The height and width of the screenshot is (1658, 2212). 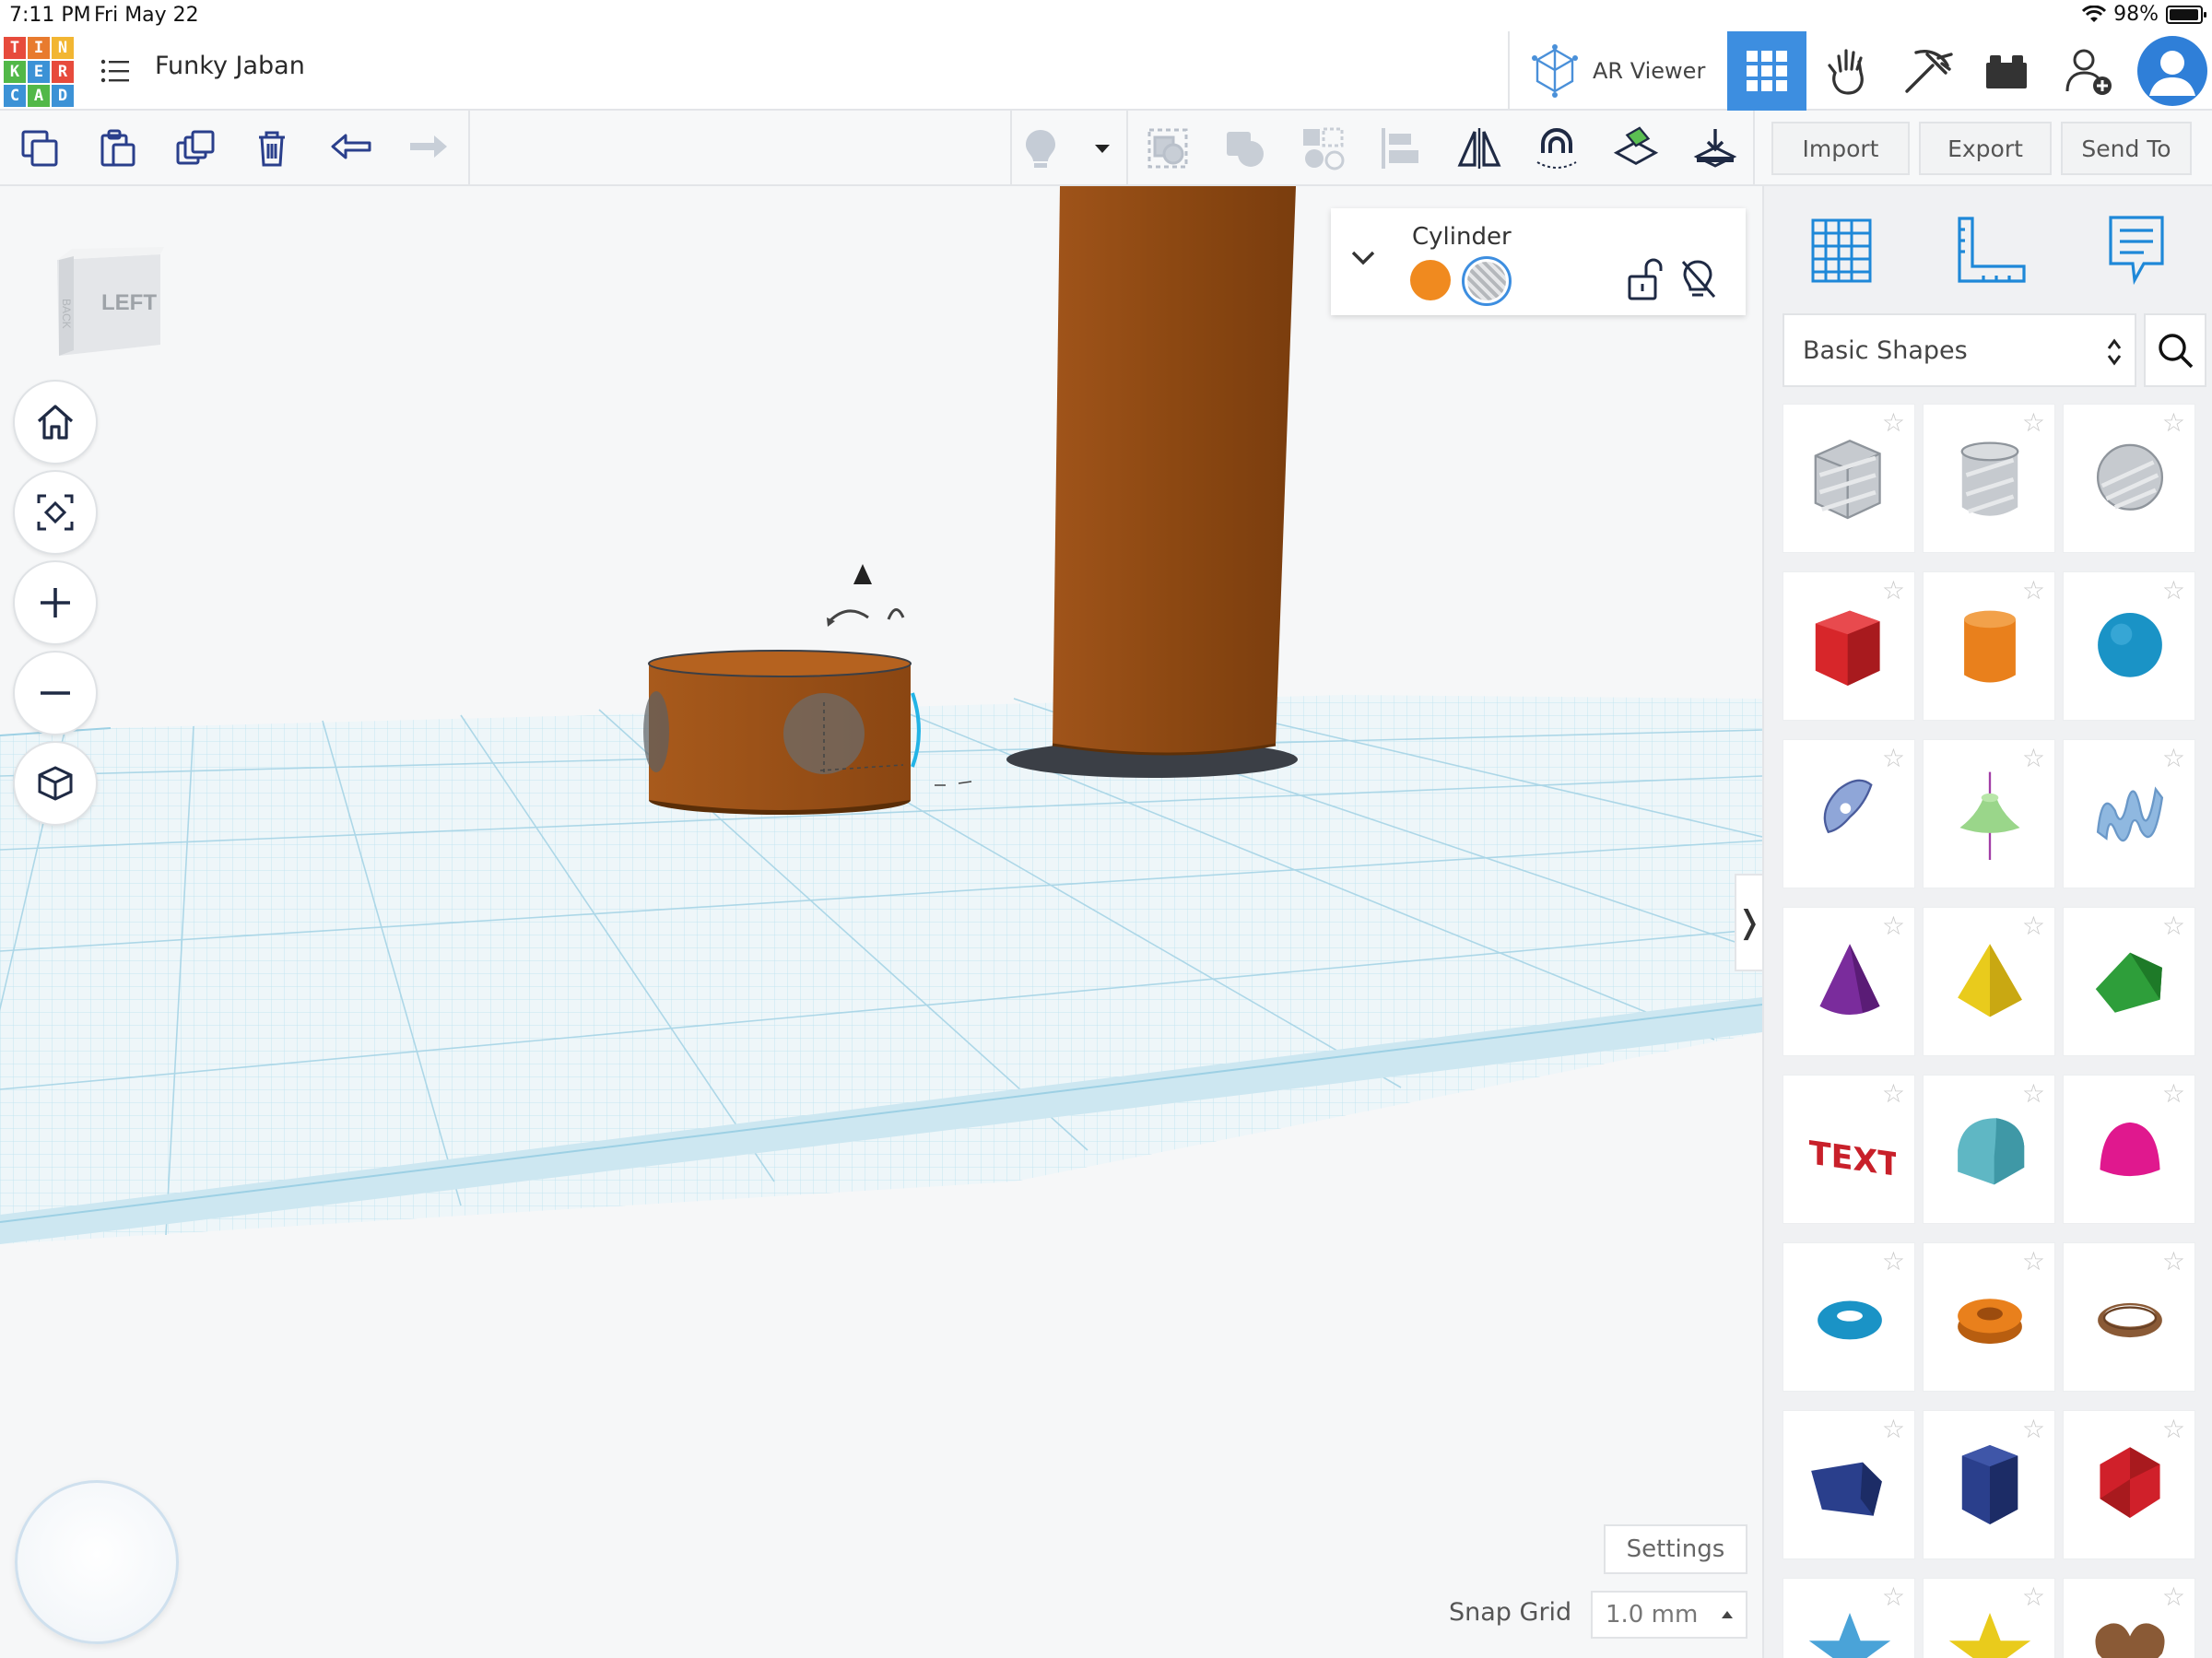 I want to click on shape-half-cylinder: ☆, so click(x=1989, y=1149).